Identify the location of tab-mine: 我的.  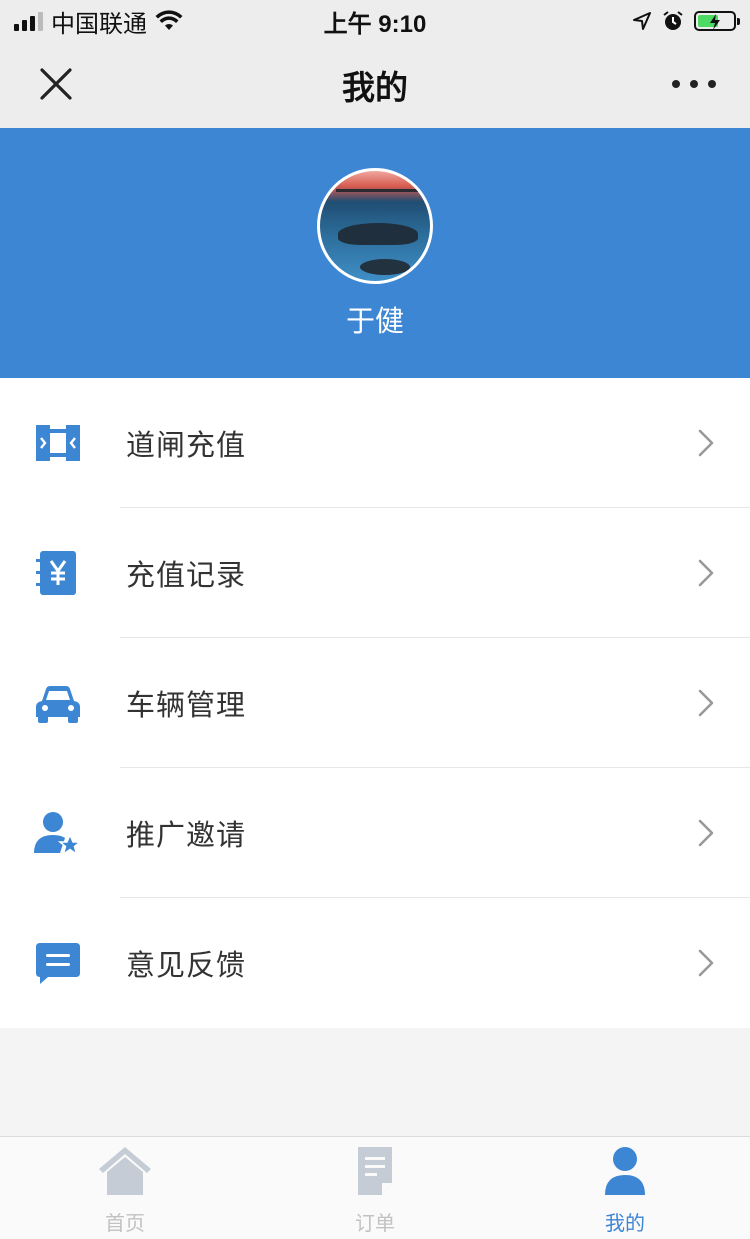
(625, 1188).